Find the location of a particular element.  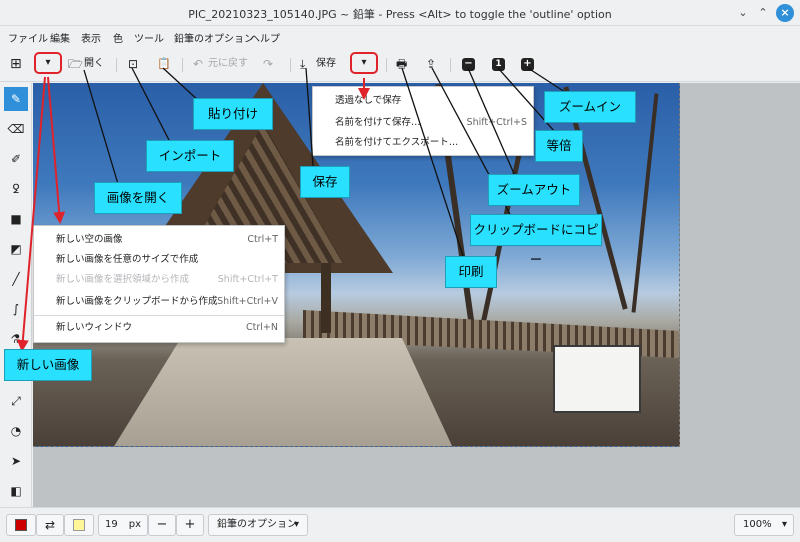

tool-options-menu-button: 鉛筆のオプション ▾ is located at coordinates (258, 525).